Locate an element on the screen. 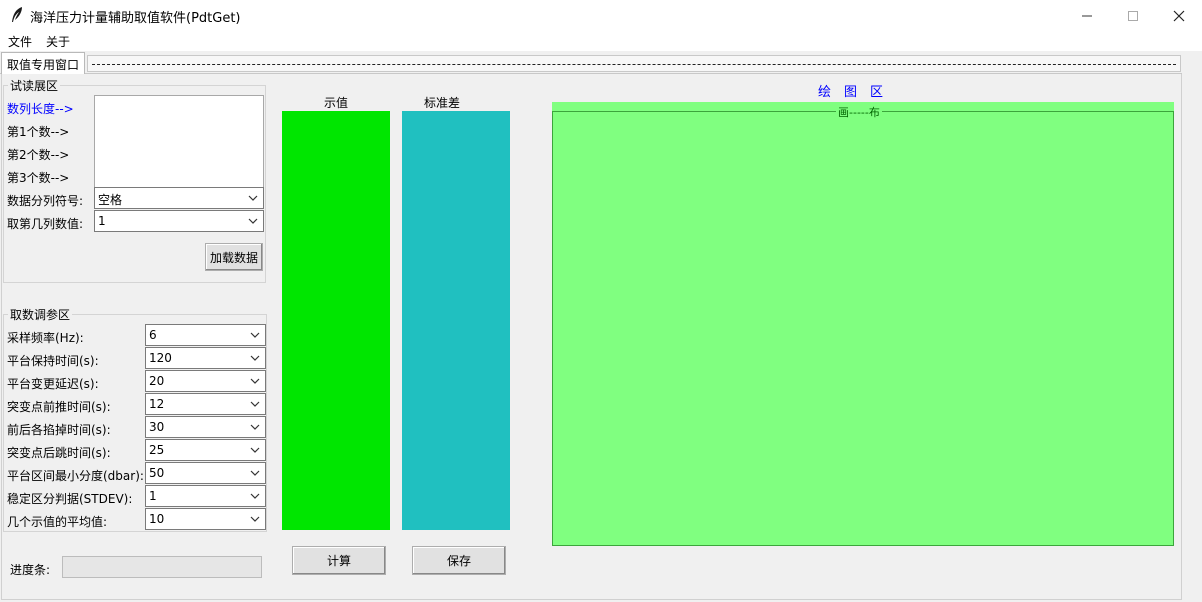  param-value: 10 is located at coordinates (157, 519).